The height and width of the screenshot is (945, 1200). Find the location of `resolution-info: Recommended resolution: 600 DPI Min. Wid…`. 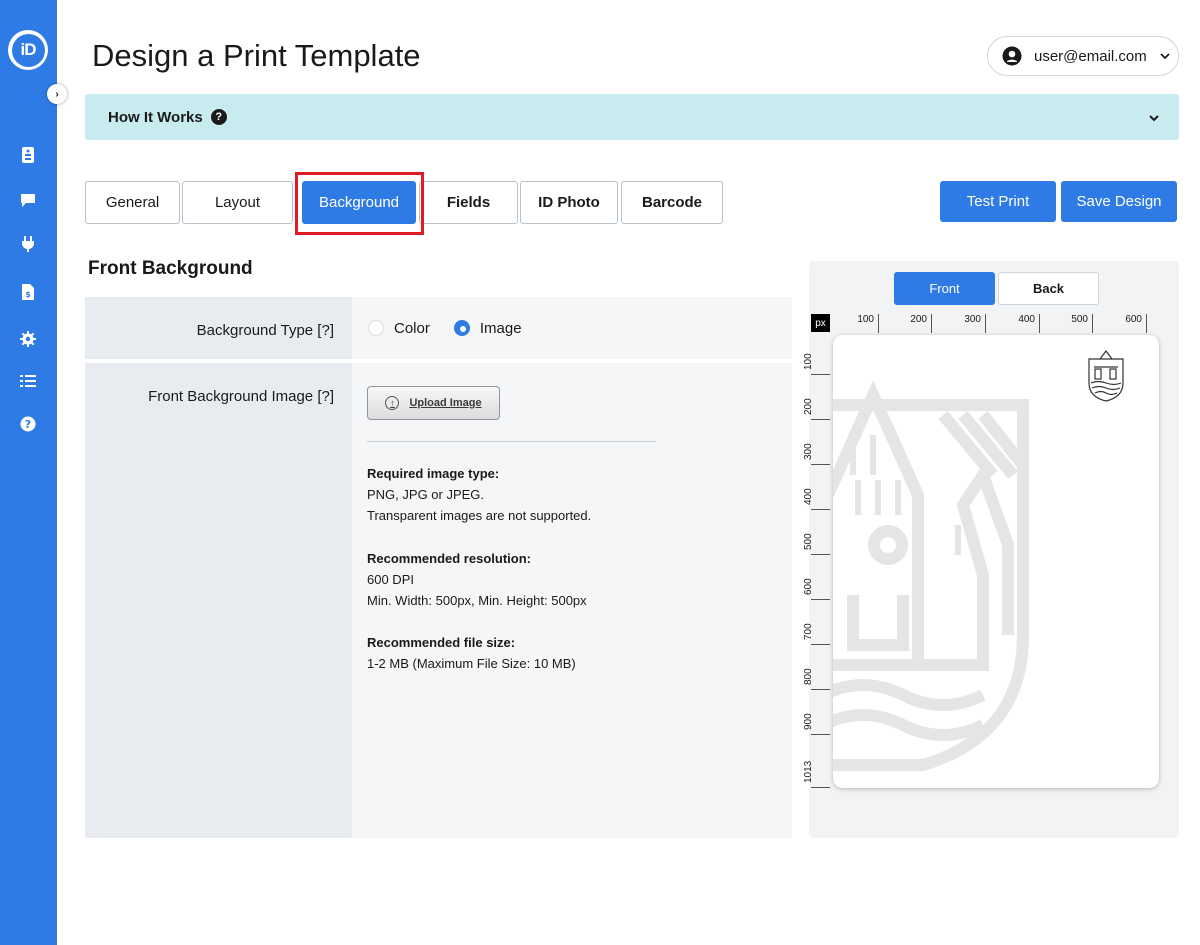

resolution-info: Recommended resolution: 600 DPI Min. Wid… is located at coordinates (477, 579).